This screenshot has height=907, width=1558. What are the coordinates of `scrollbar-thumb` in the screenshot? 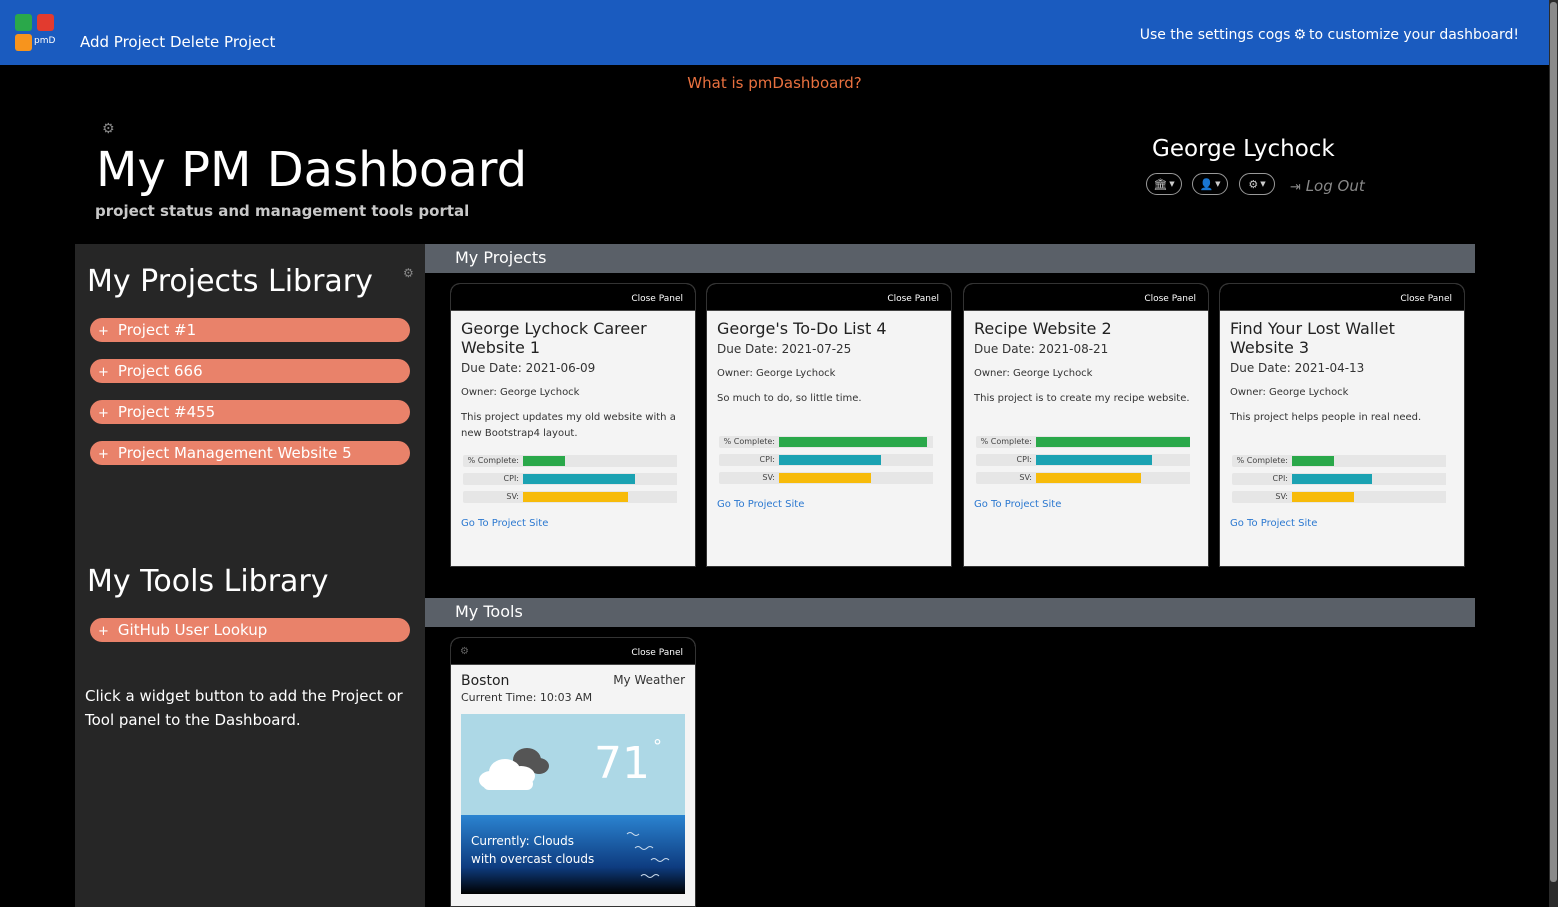 It's located at (1553, 442).